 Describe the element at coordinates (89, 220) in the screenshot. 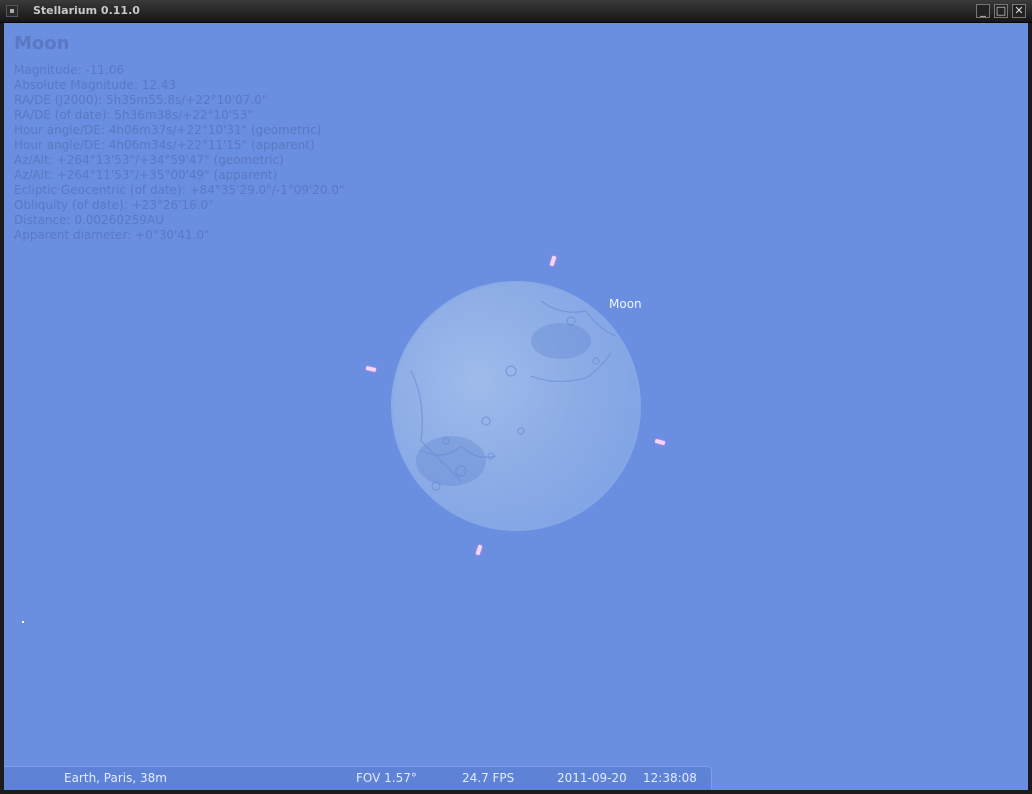

I see `info-line: Distance: 0.00260259AU` at that location.